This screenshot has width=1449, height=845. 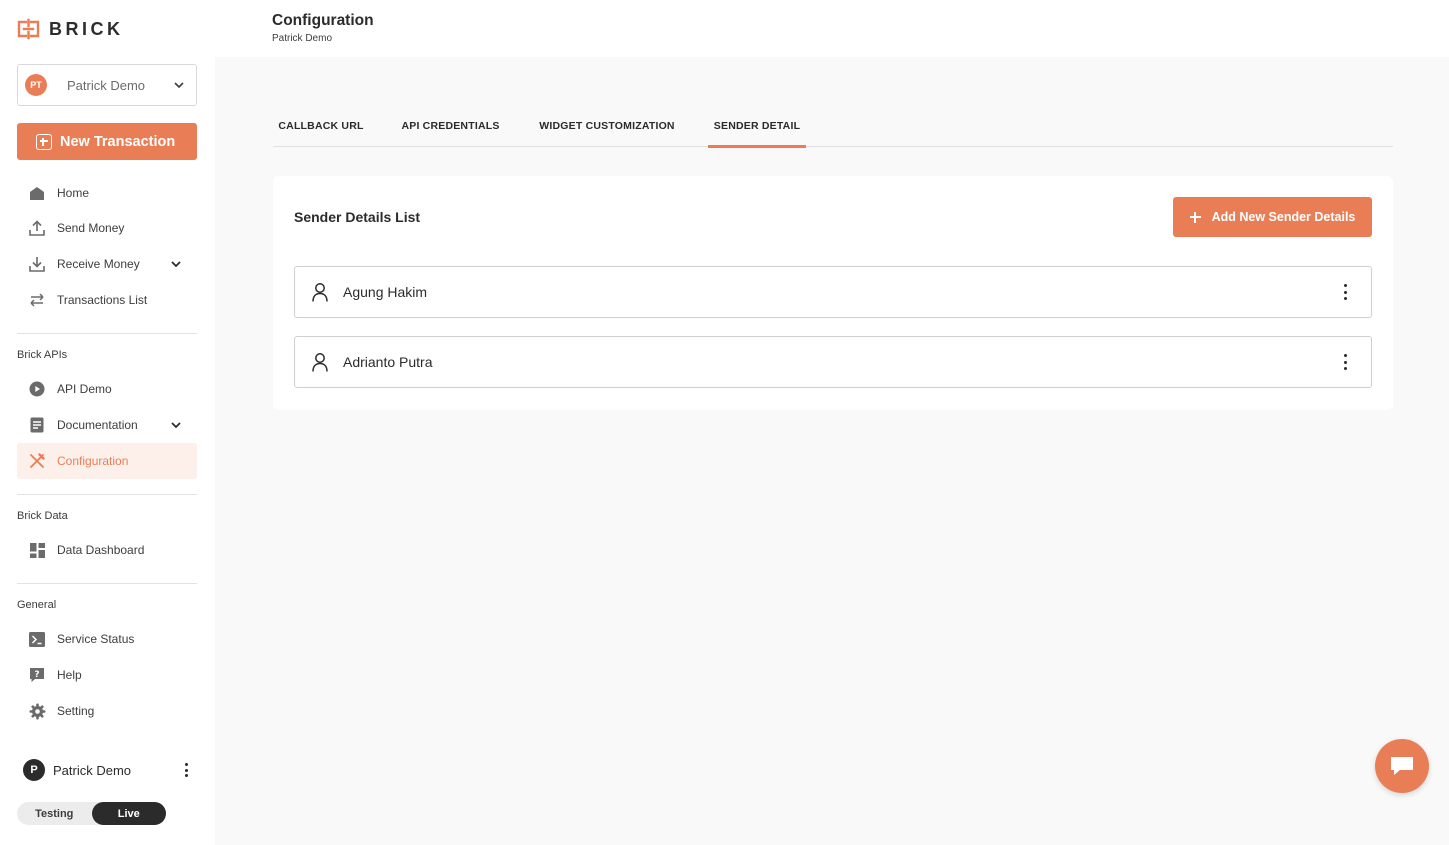 What do you see at coordinates (107, 711) in the screenshot?
I see `sidebar-item-setting: Setting` at bounding box center [107, 711].